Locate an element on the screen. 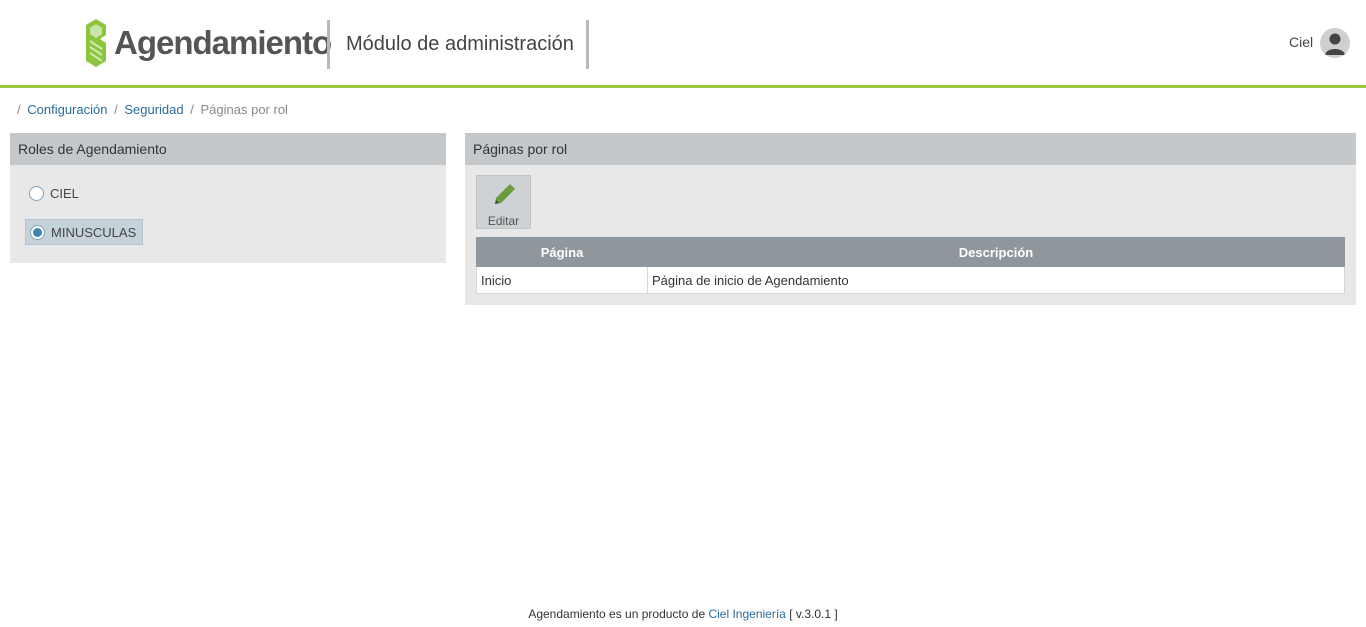 The width and height of the screenshot is (1366, 627). module-title: Módulo de administración is located at coordinates (460, 44).